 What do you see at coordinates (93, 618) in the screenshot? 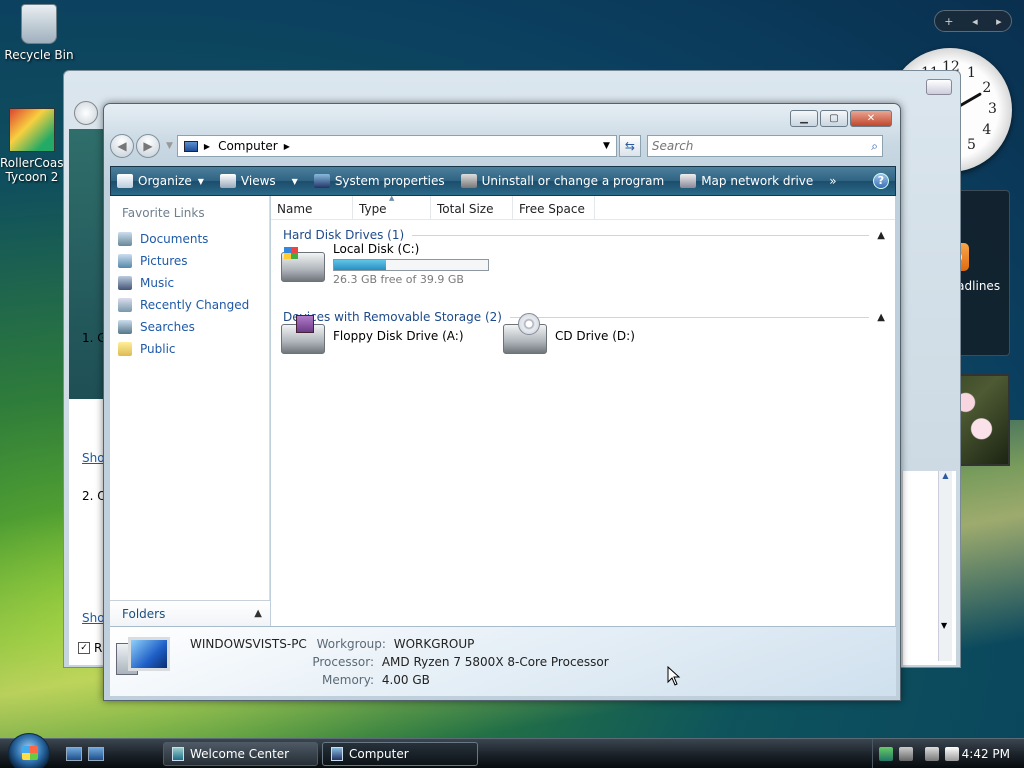
I see `back-link-2: Sho` at bounding box center [93, 618].